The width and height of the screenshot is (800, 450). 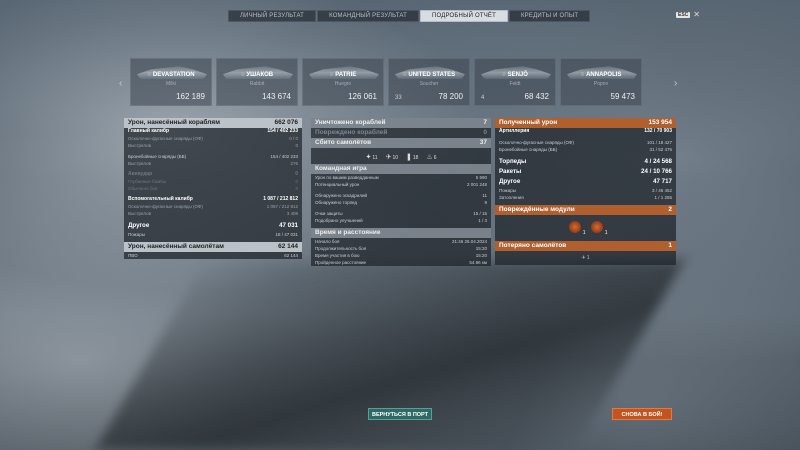 I want to click on ship-name: ≡ УШАКОВ, so click(x=257, y=75).